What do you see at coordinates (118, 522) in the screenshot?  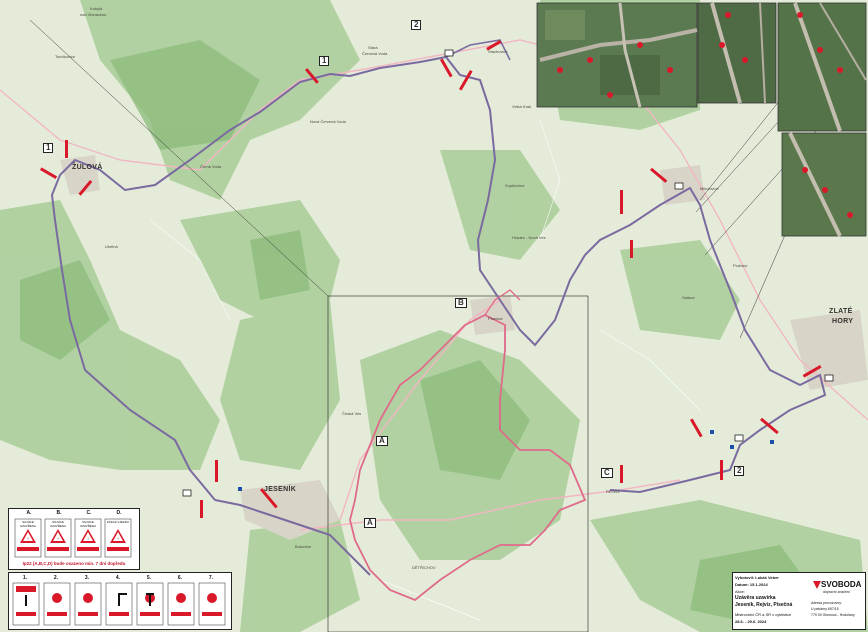 I see `legend-sign-text: ZÁKAZ VJEZDU` at bounding box center [118, 522].